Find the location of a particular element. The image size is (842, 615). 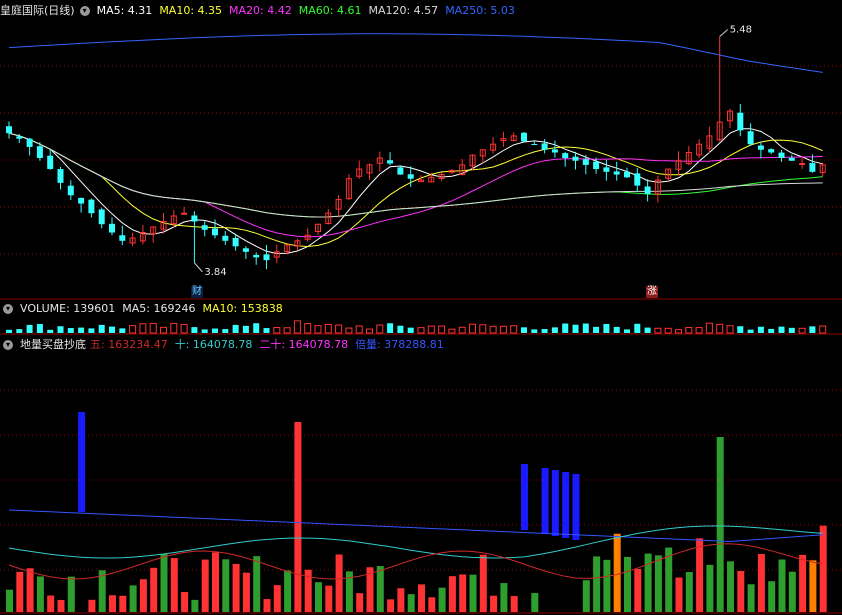

badge-rise: 涨 is located at coordinates (652, 292).